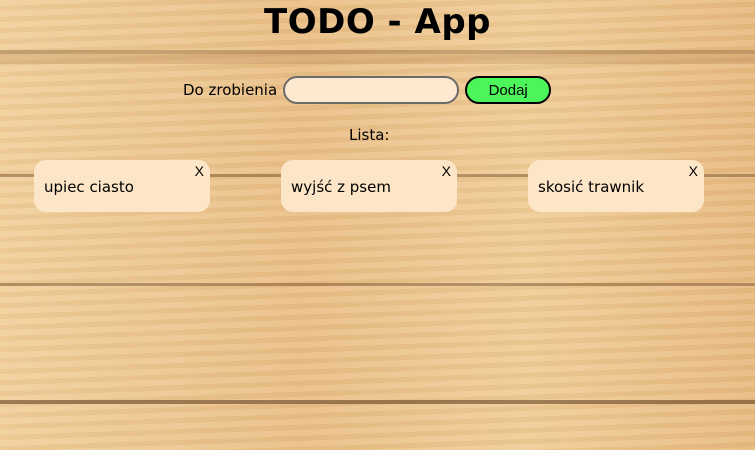  I want to click on todo-text: wyjść z psem, so click(341, 187).